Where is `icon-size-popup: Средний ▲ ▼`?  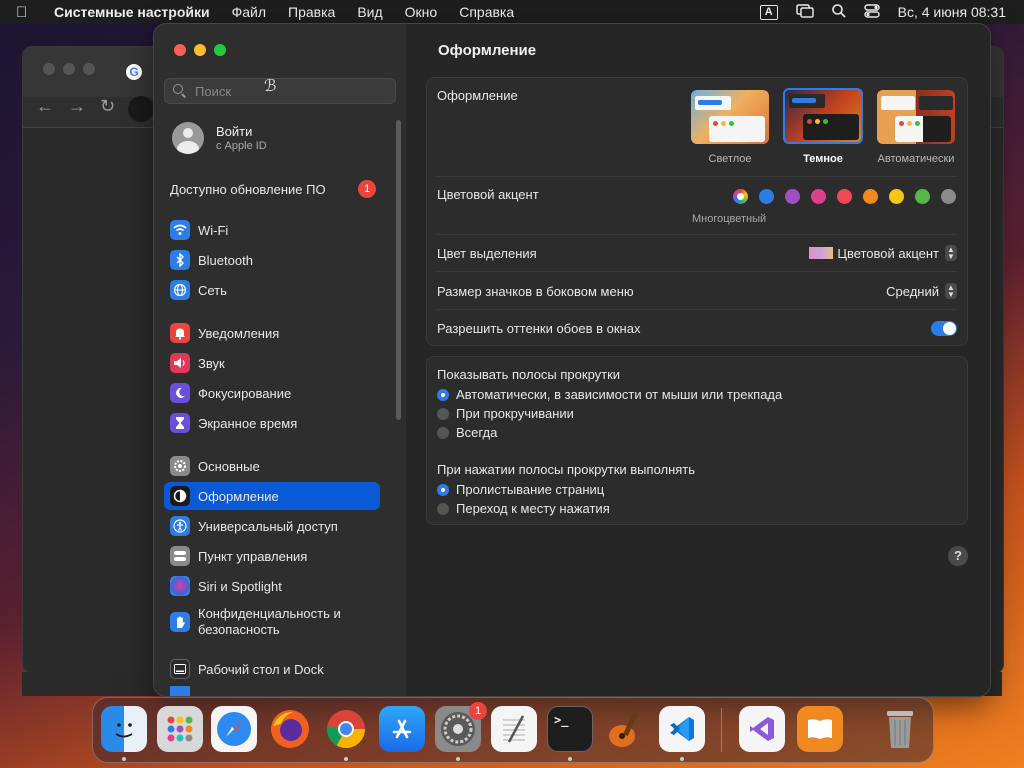
icon-size-popup: Средний ▲ ▼ is located at coordinates (921, 291).